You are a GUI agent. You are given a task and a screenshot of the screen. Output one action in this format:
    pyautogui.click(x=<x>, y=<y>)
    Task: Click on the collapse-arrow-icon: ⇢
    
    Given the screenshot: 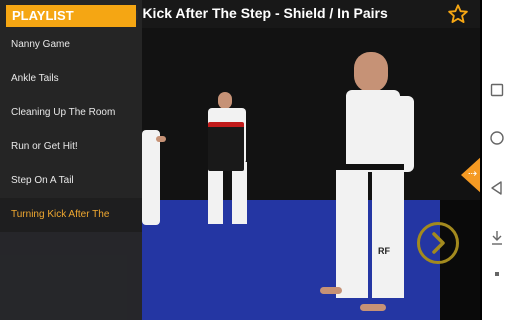 What is the action you would take?
    pyautogui.click(x=473, y=174)
    